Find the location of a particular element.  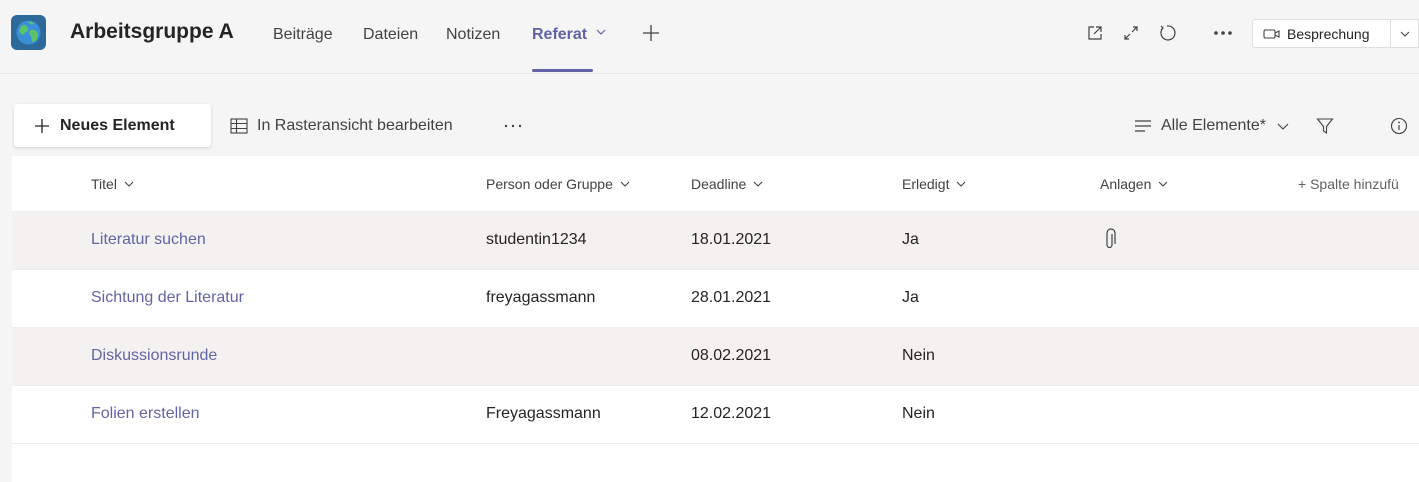

refresh-button is located at coordinates (1167, 33).